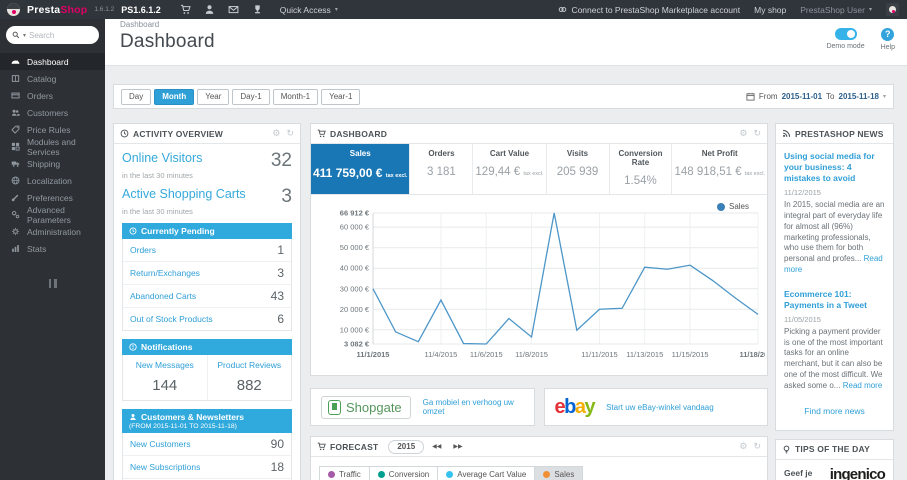  Describe the element at coordinates (884, 97) in the screenshot. I see `caret-down-icon: ▾` at that location.